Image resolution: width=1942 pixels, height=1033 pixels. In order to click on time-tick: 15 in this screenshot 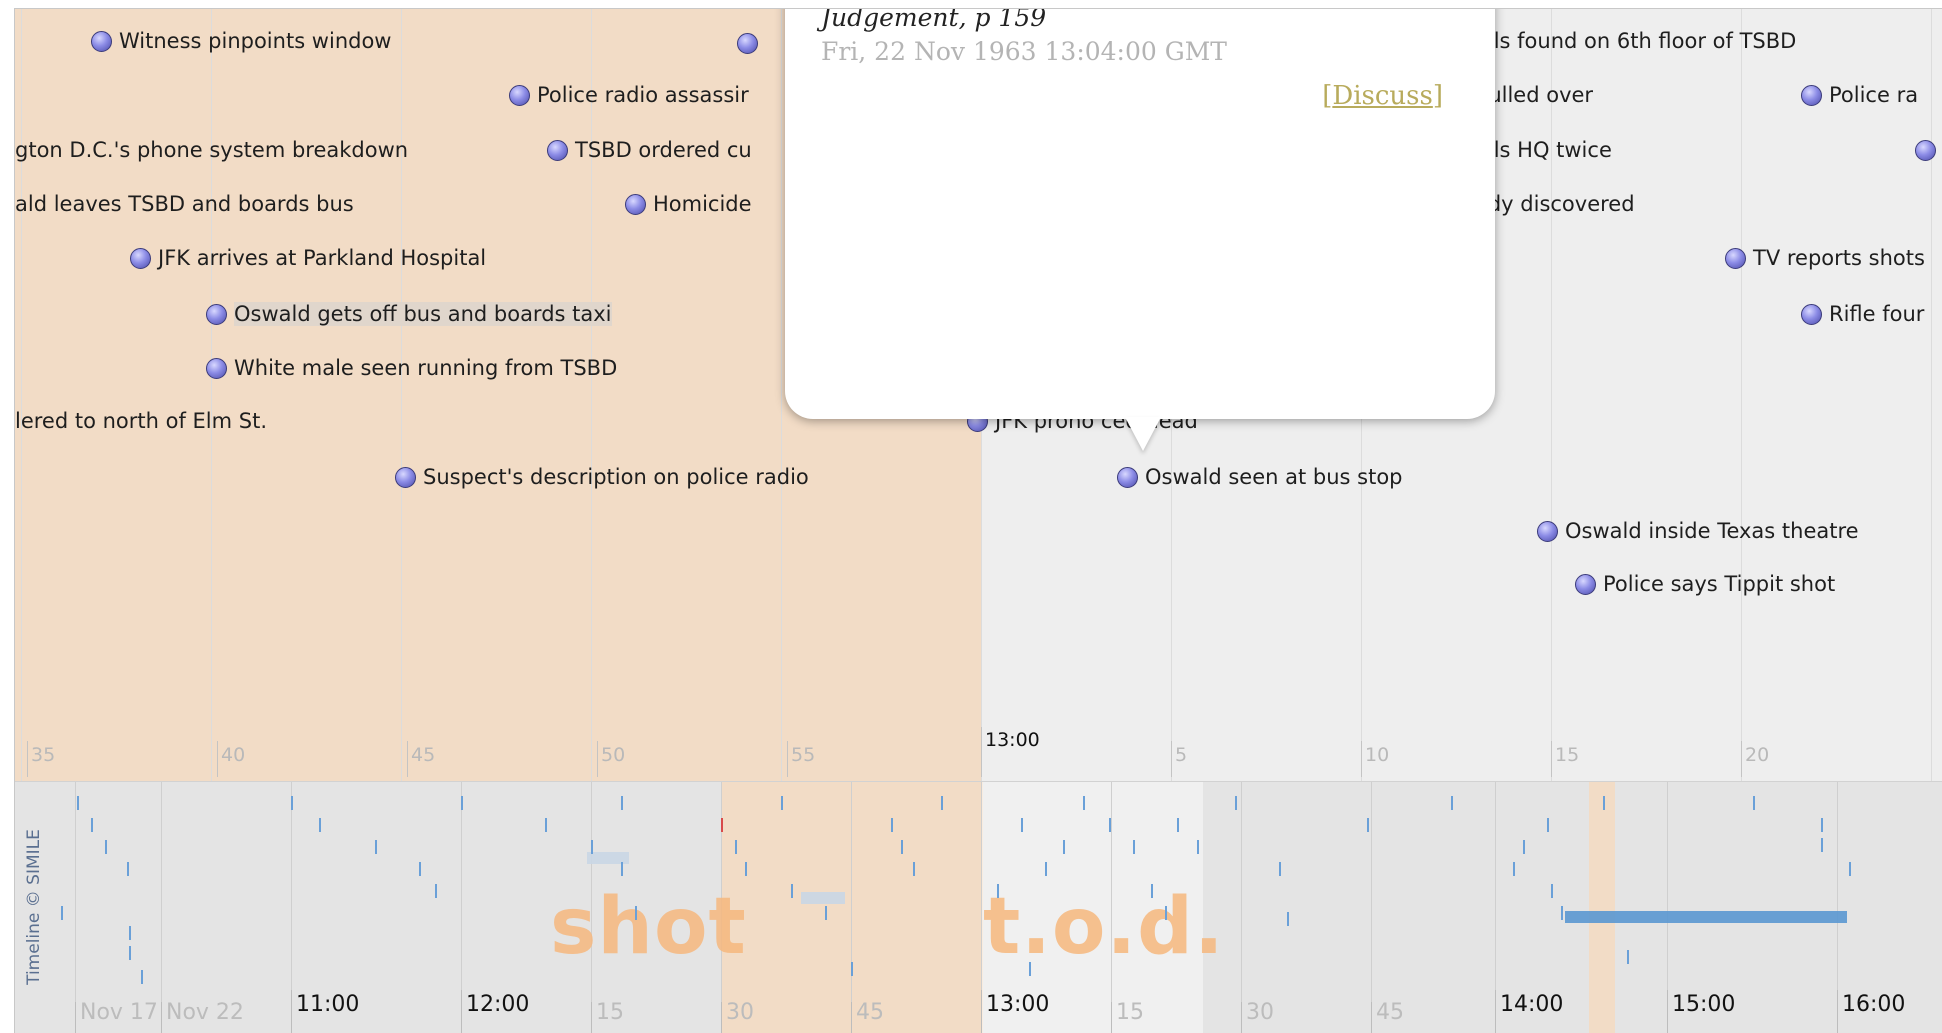, I will do `click(1565, 759)`.